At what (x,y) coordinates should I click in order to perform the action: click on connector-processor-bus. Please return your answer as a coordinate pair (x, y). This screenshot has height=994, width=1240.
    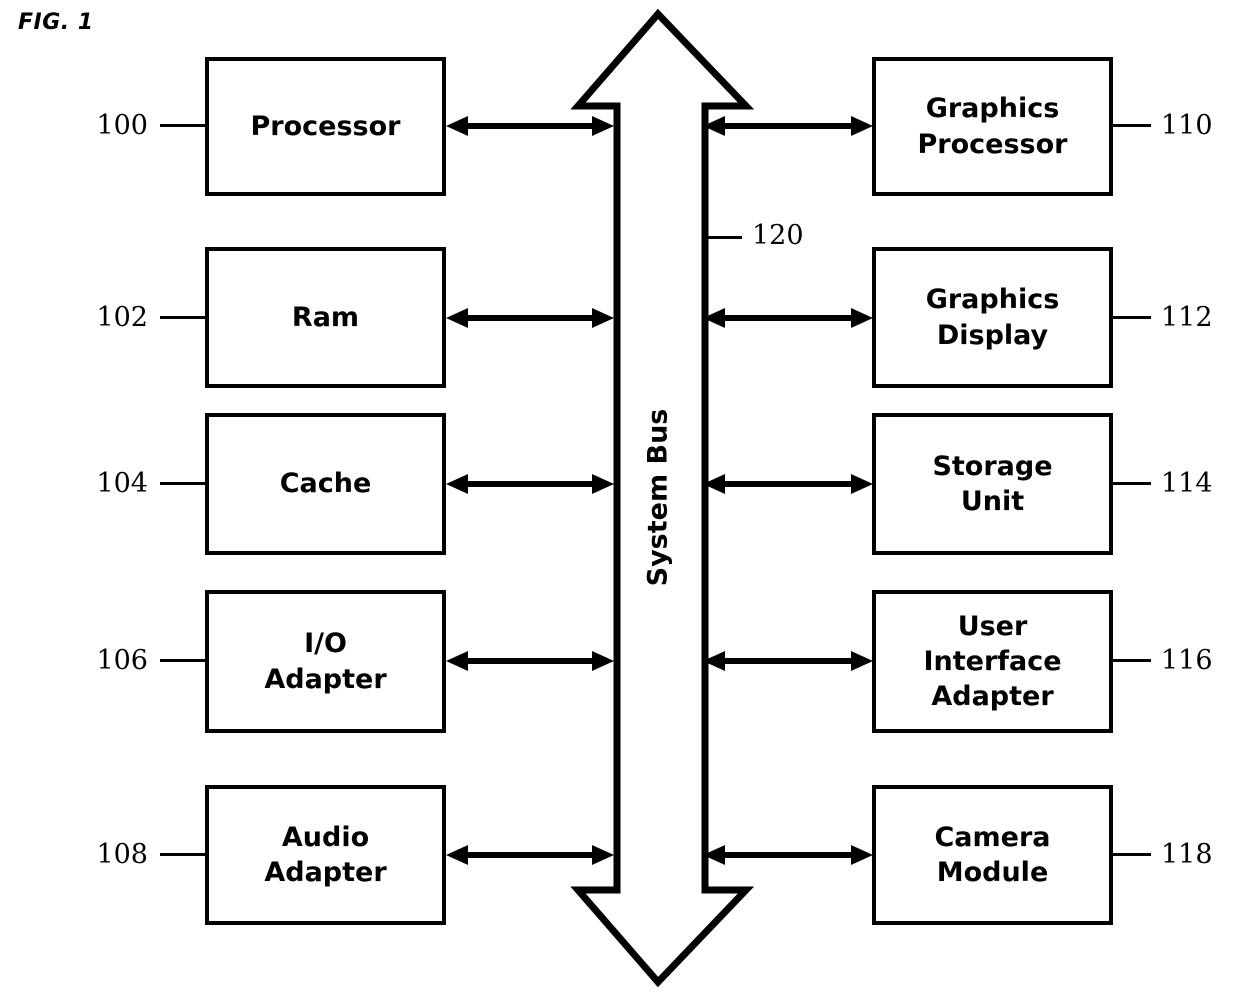
    Looking at the image, I should click on (530, 126).